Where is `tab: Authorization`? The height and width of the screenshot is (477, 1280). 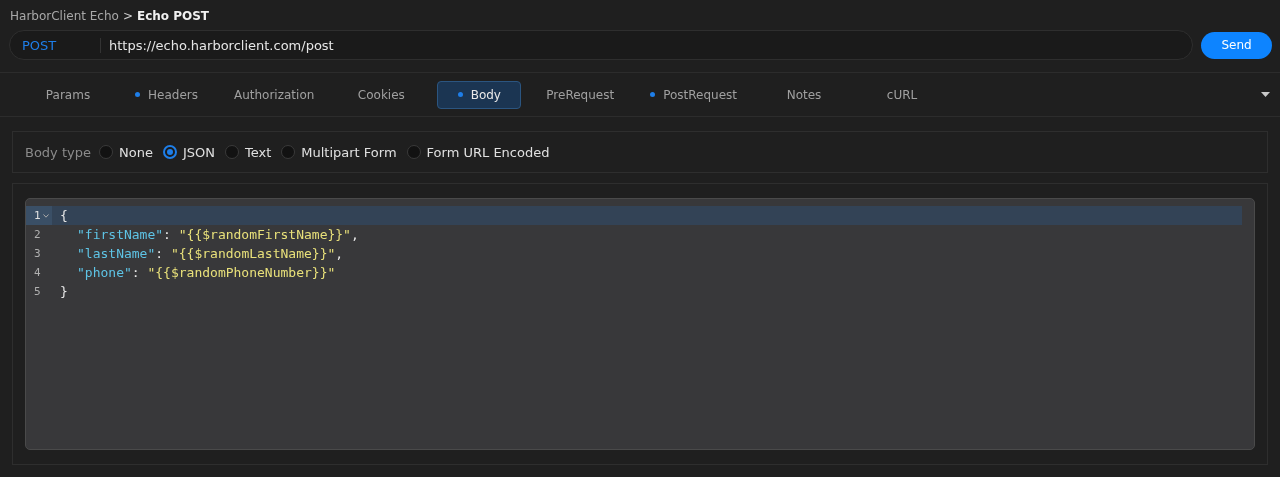 tab: Authorization is located at coordinates (274, 94).